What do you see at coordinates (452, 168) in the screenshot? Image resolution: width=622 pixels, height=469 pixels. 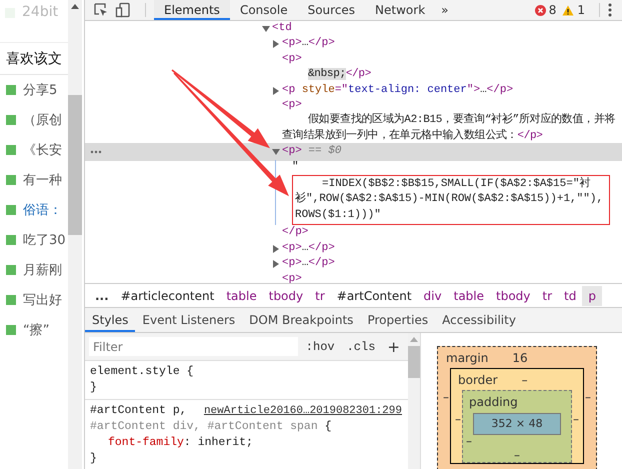 I see `dom-node: "` at bounding box center [452, 168].